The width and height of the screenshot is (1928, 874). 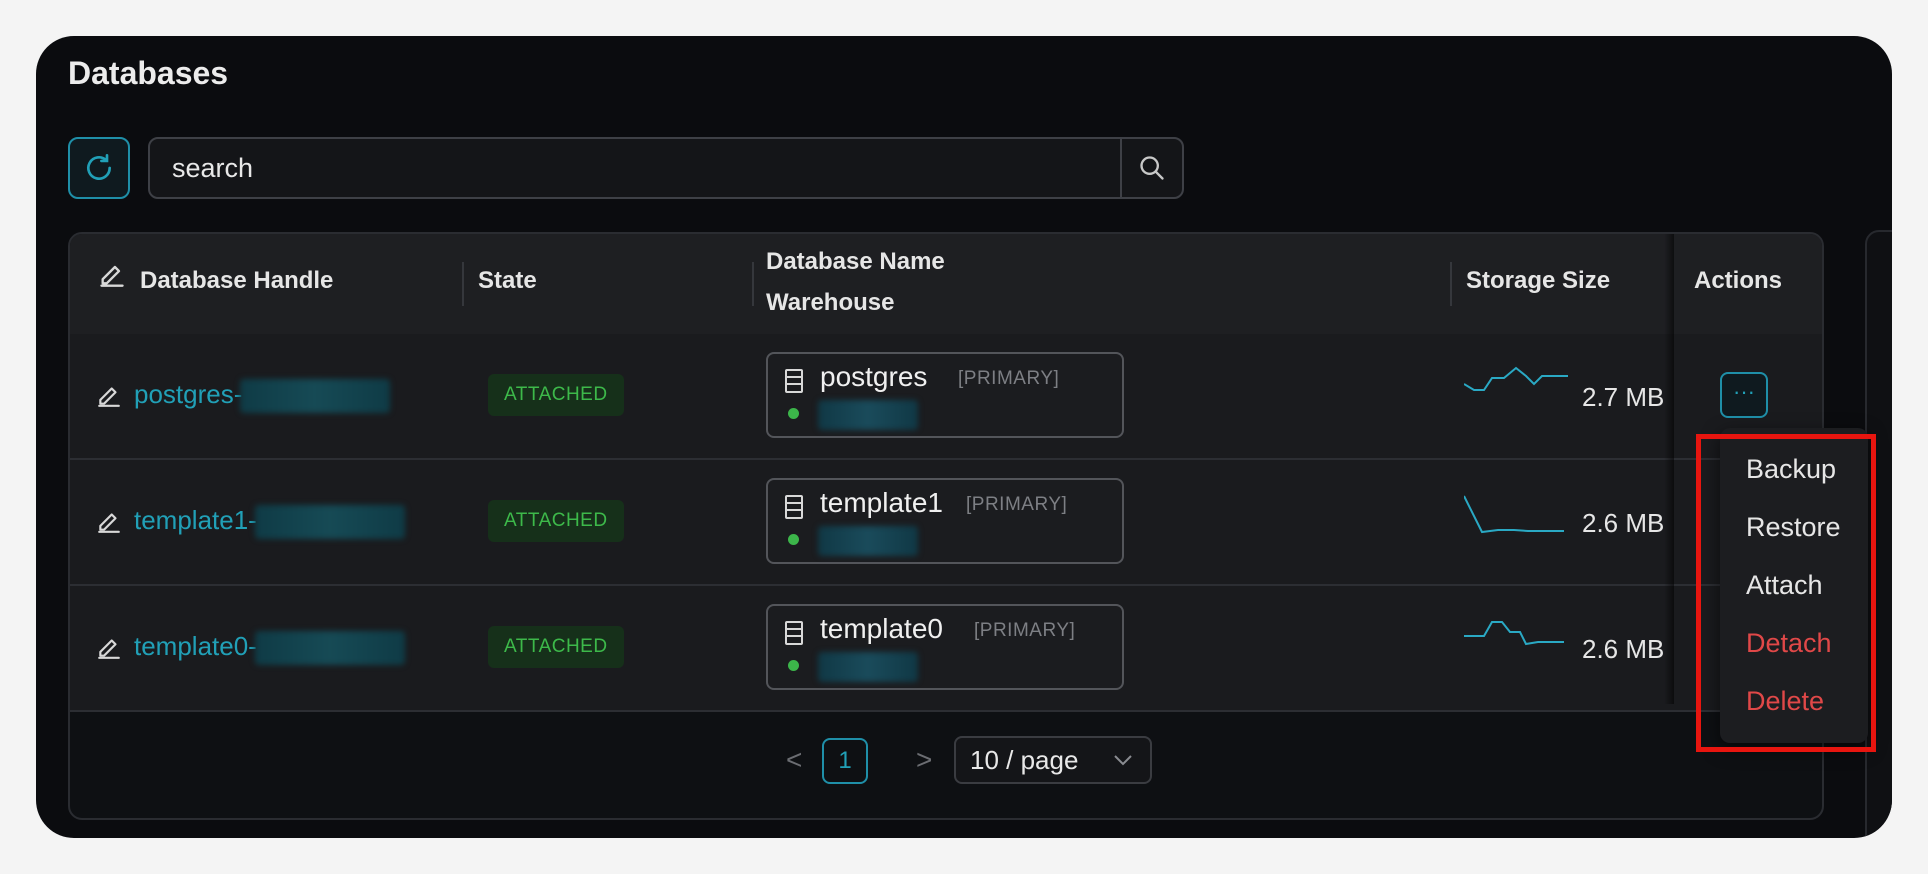 I want to click on database-handle-link: template0-, so click(x=269, y=648).